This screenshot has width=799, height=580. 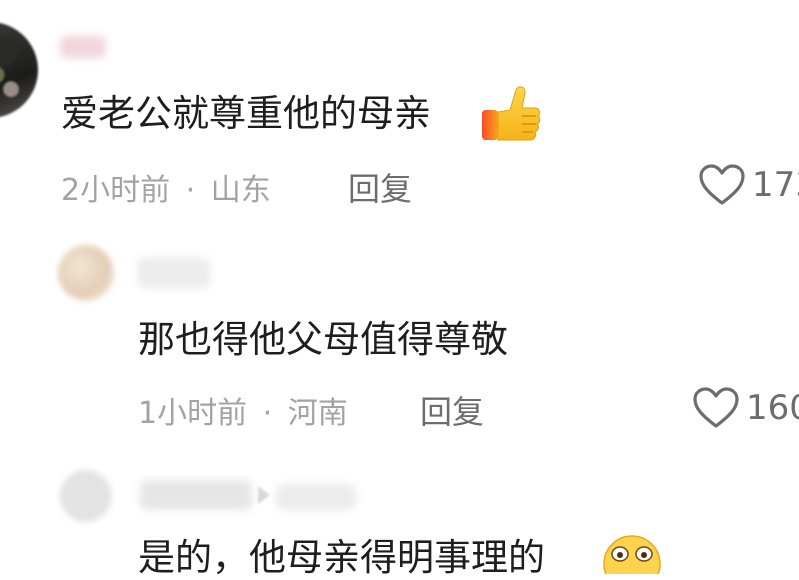 What do you see at coordinates (116, 190) in the screenshot?
I see `comment-time: 2小时前` at bounding box center [116, 190].